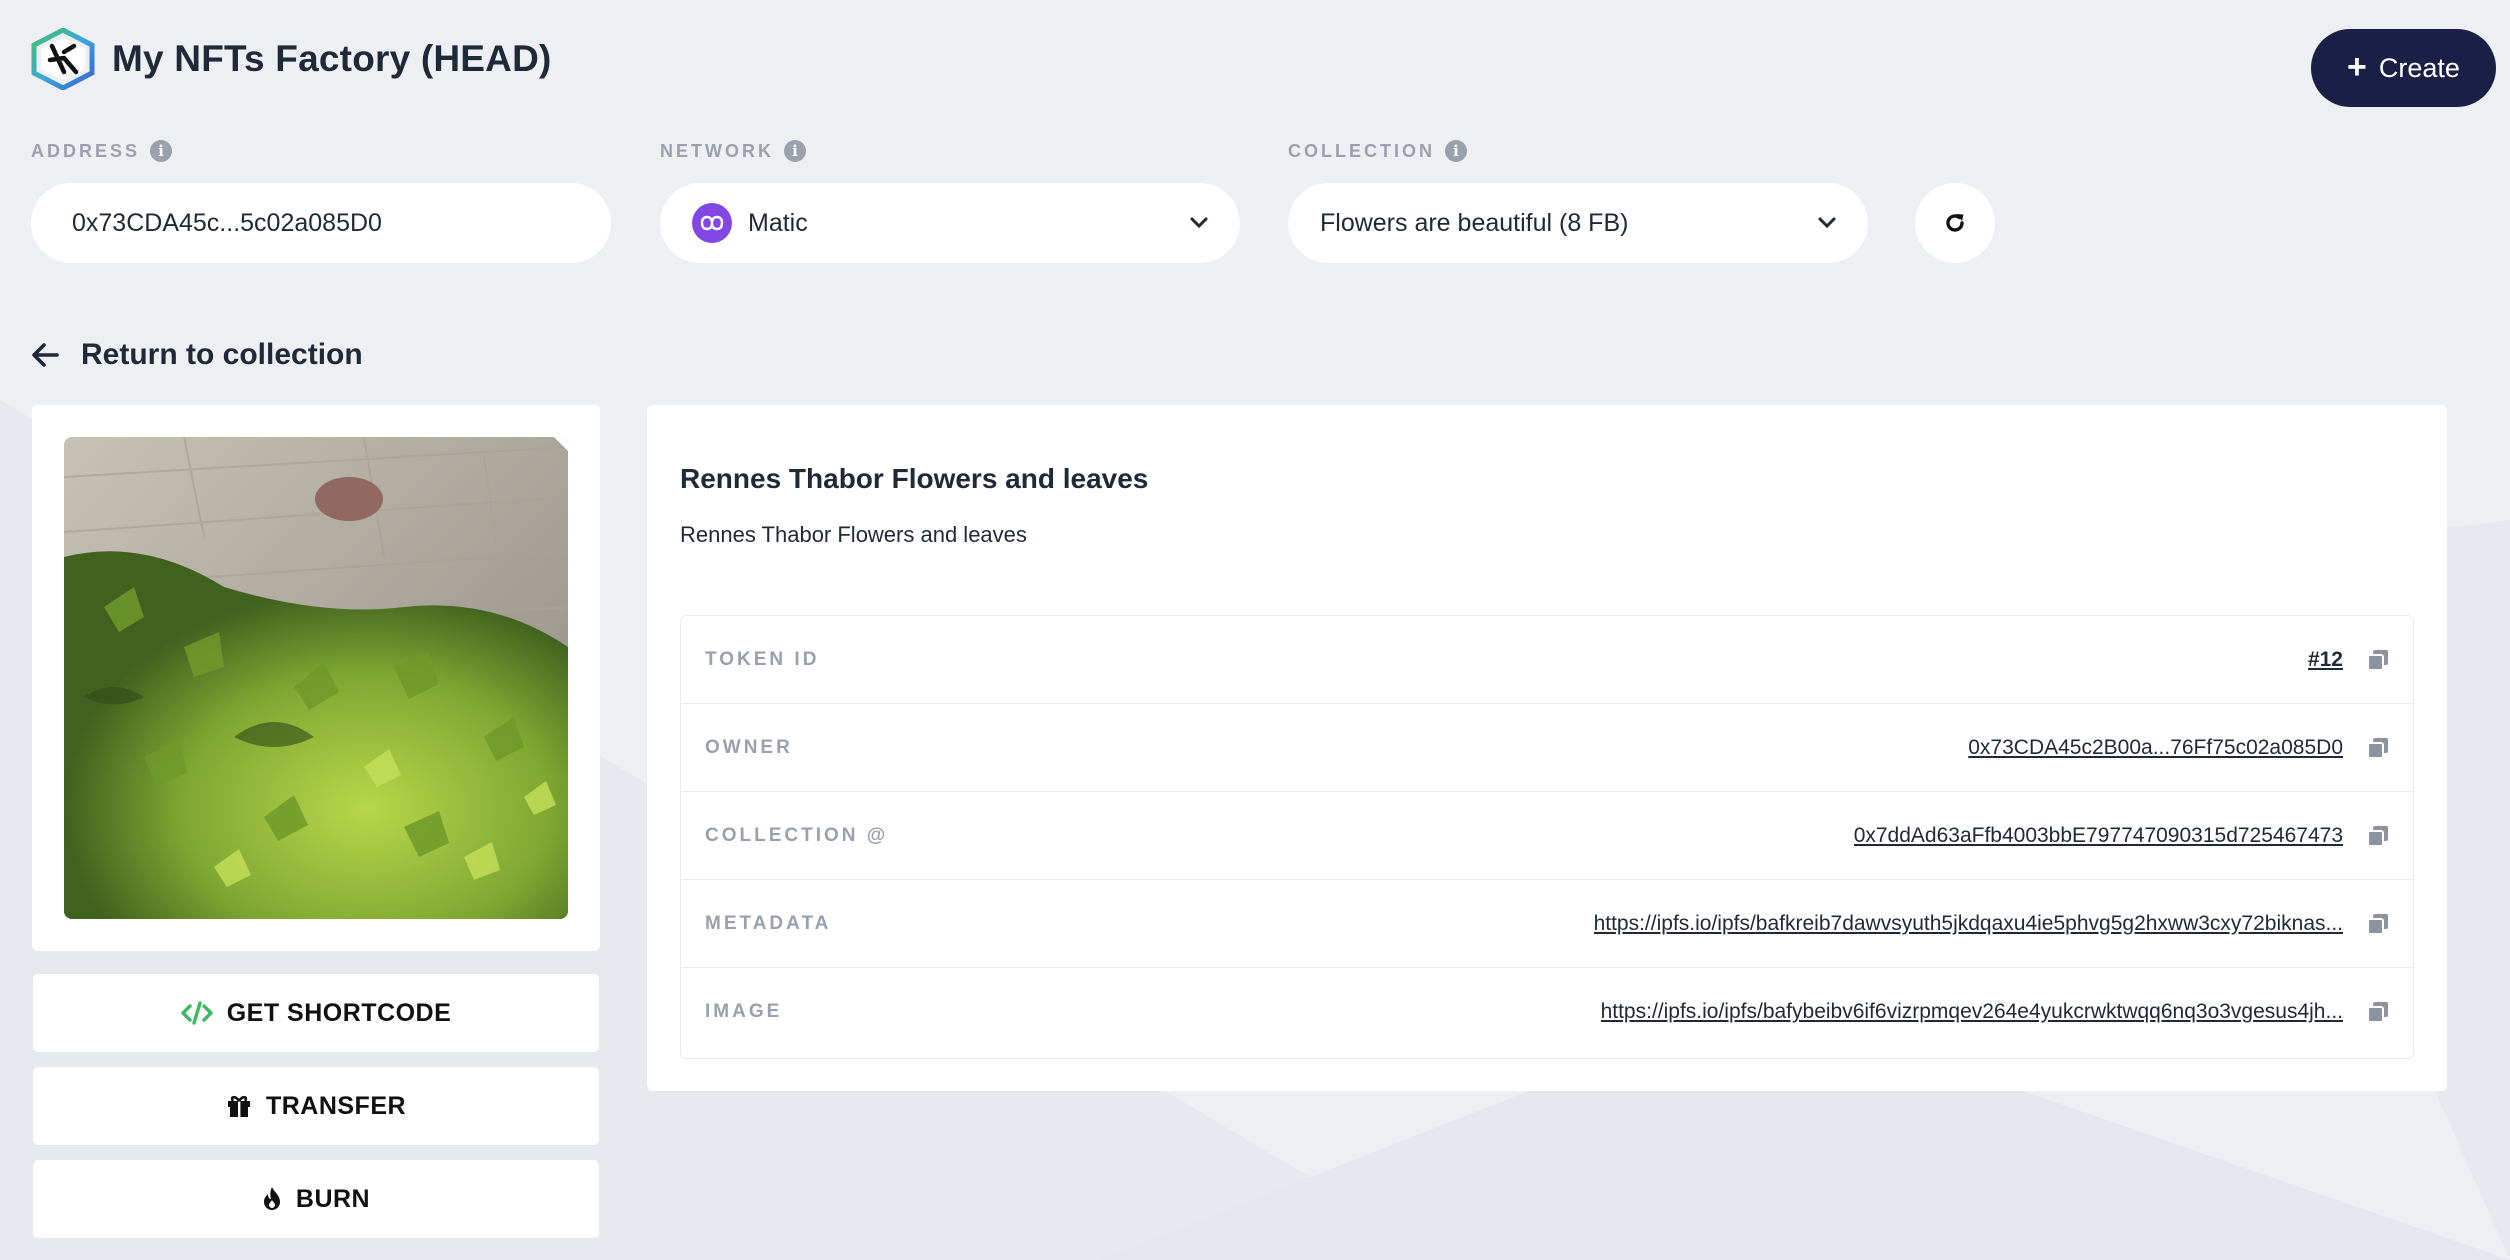 The width and height of the screenshot is (2510, 1260). What do you see at coordinates (1361, 150) in the screenshot?
I see `collection-label-text: COLLECTION` at bounding box center [1361, 150].